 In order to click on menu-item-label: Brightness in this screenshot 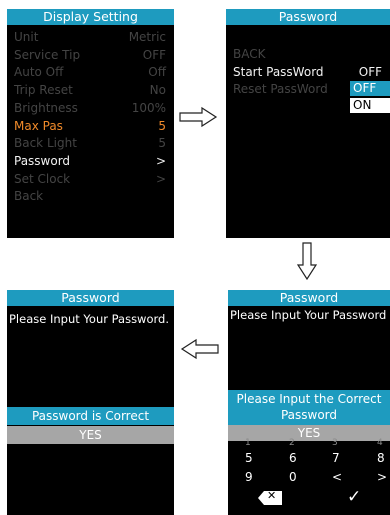, I will do `click(46, 107)`.